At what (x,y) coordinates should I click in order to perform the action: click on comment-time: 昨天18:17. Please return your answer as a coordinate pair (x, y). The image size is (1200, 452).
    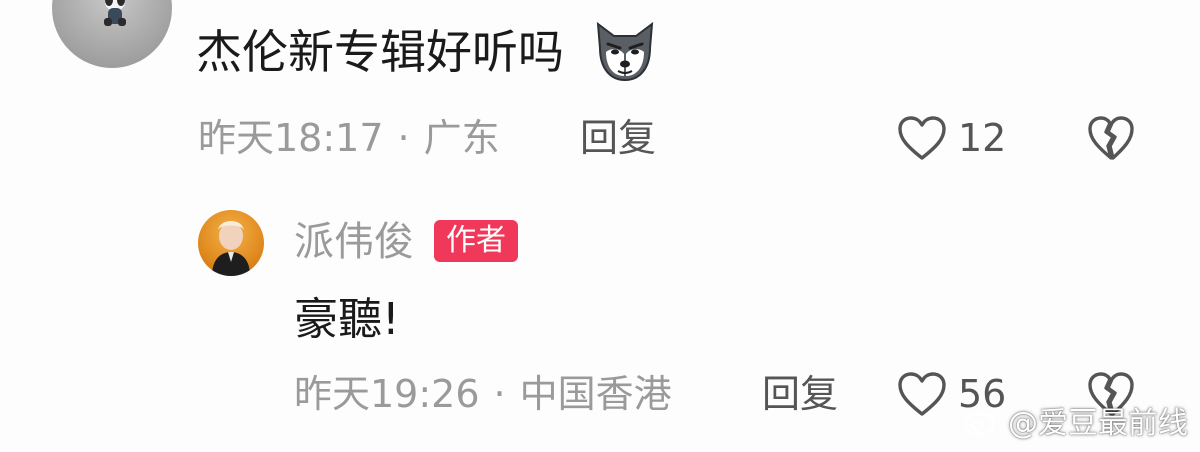
    Looking at the image, I should click on (291, 138).